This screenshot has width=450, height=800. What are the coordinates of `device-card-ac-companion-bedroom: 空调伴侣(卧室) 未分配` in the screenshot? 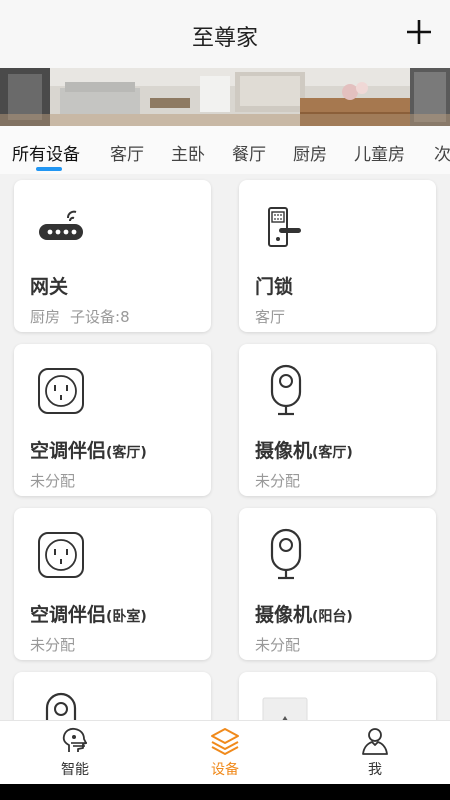 It's located at (112, 584).